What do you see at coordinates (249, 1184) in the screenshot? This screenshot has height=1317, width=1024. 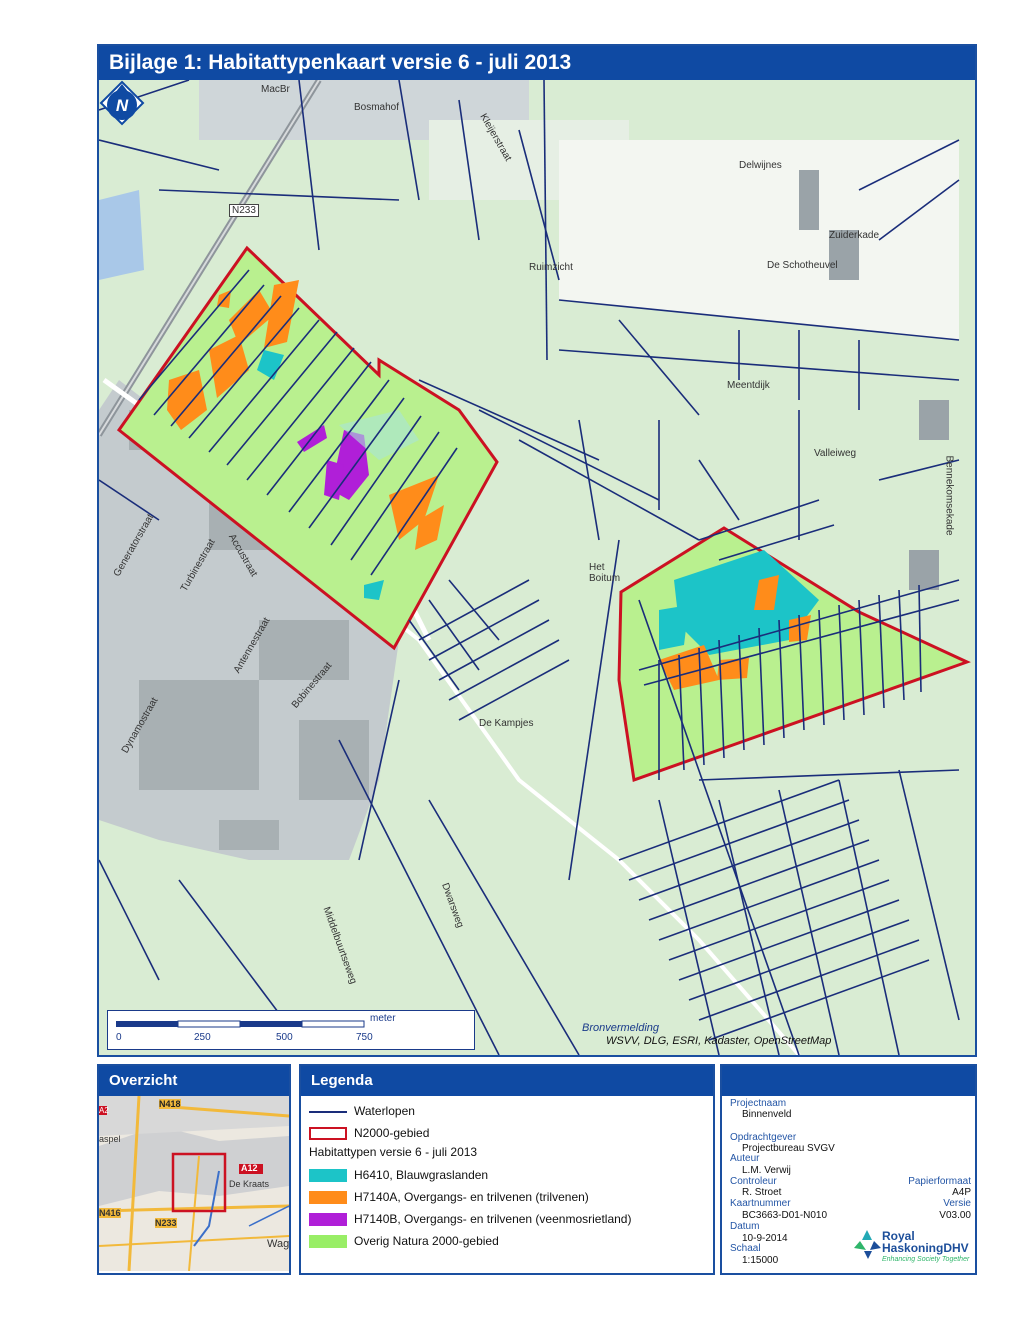 I see `overview-label-de-kraats: De Kraats` at bounding box center [249, 1184].